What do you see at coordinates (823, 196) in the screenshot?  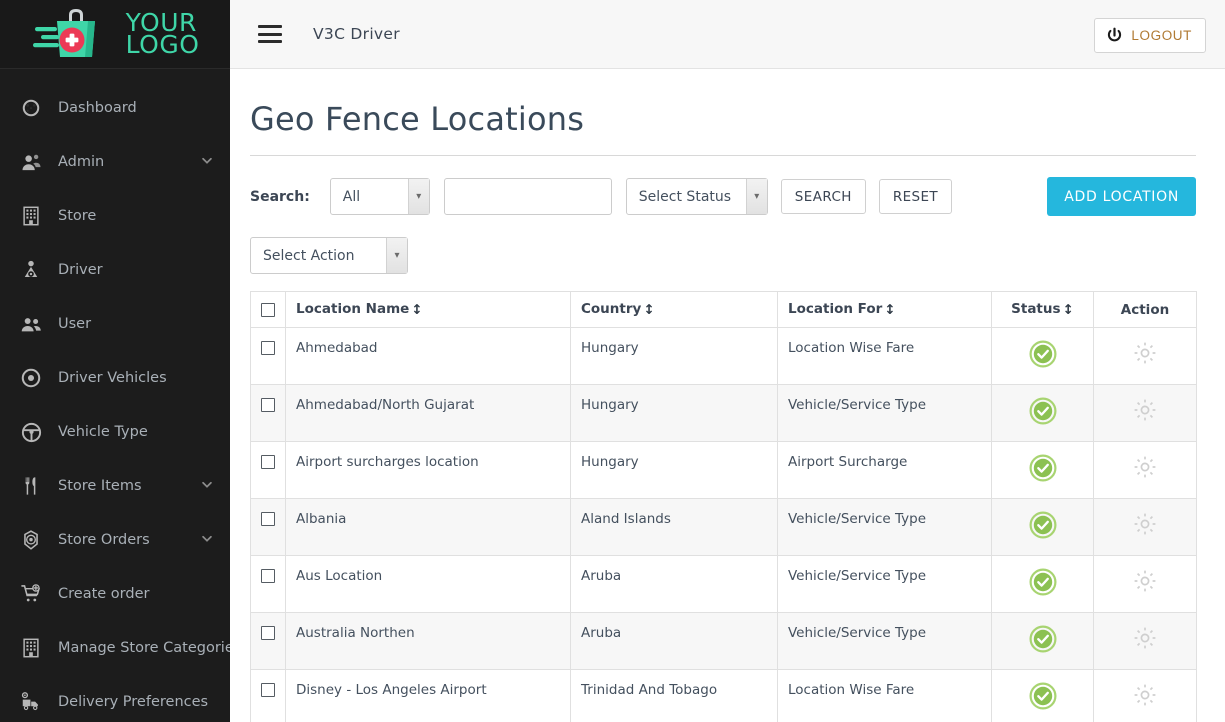 I see `search-button: SEARCH` at bounding box center [823, 196].